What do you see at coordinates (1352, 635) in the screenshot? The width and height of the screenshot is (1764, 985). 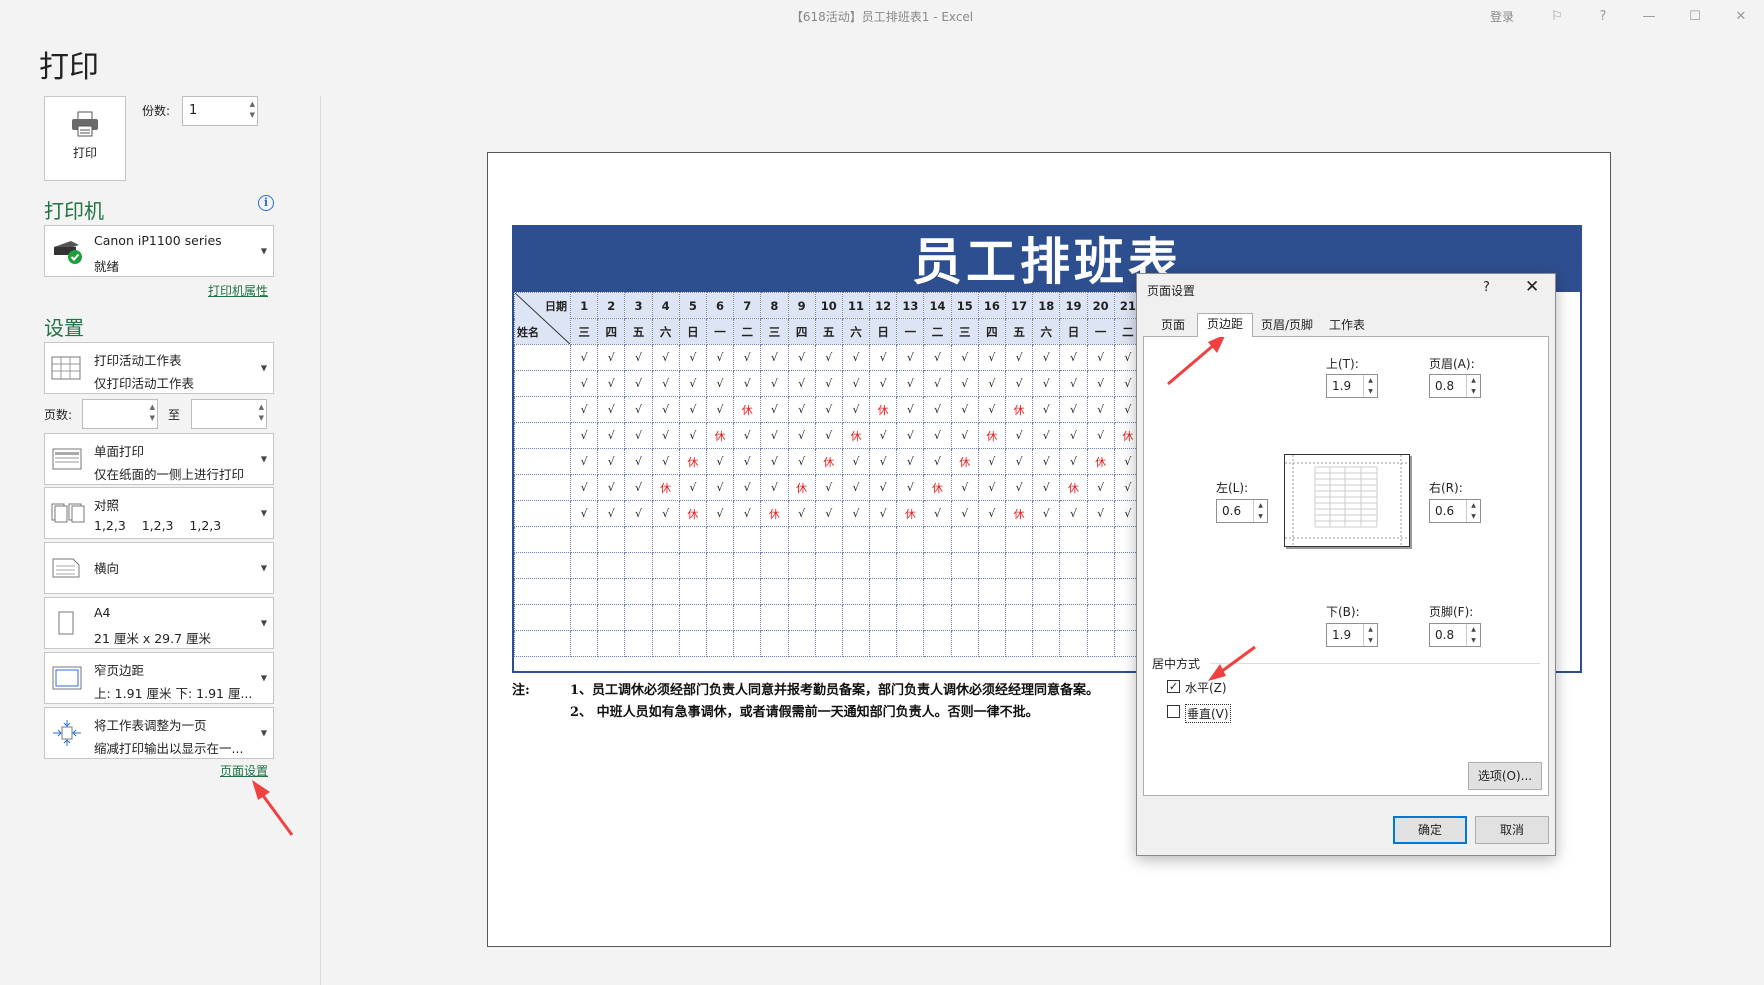 I see `bottom-margin-input: 1.9 ▲ ▼` at bounding box center [1352, 635].